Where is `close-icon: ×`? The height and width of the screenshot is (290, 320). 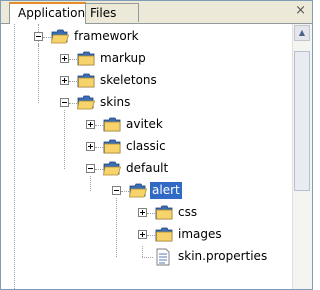 close-icon: × is located at coordinates (300, 10).